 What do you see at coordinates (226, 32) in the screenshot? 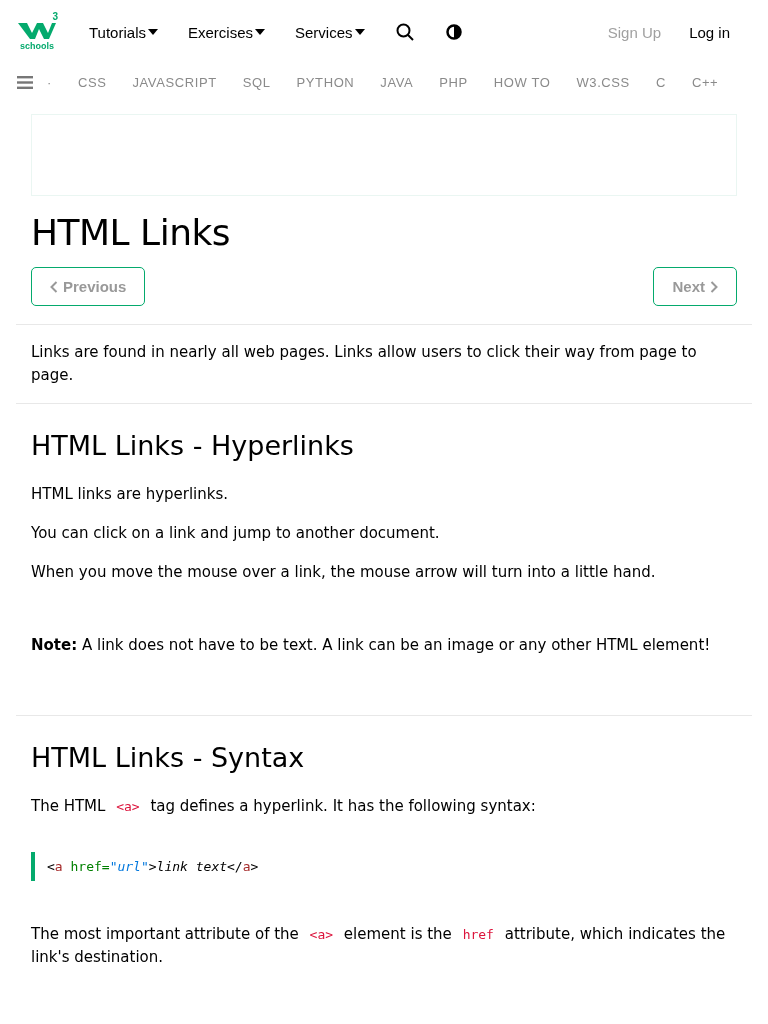
I see `menu-button: Exercises` at bounding box center [226, 32].